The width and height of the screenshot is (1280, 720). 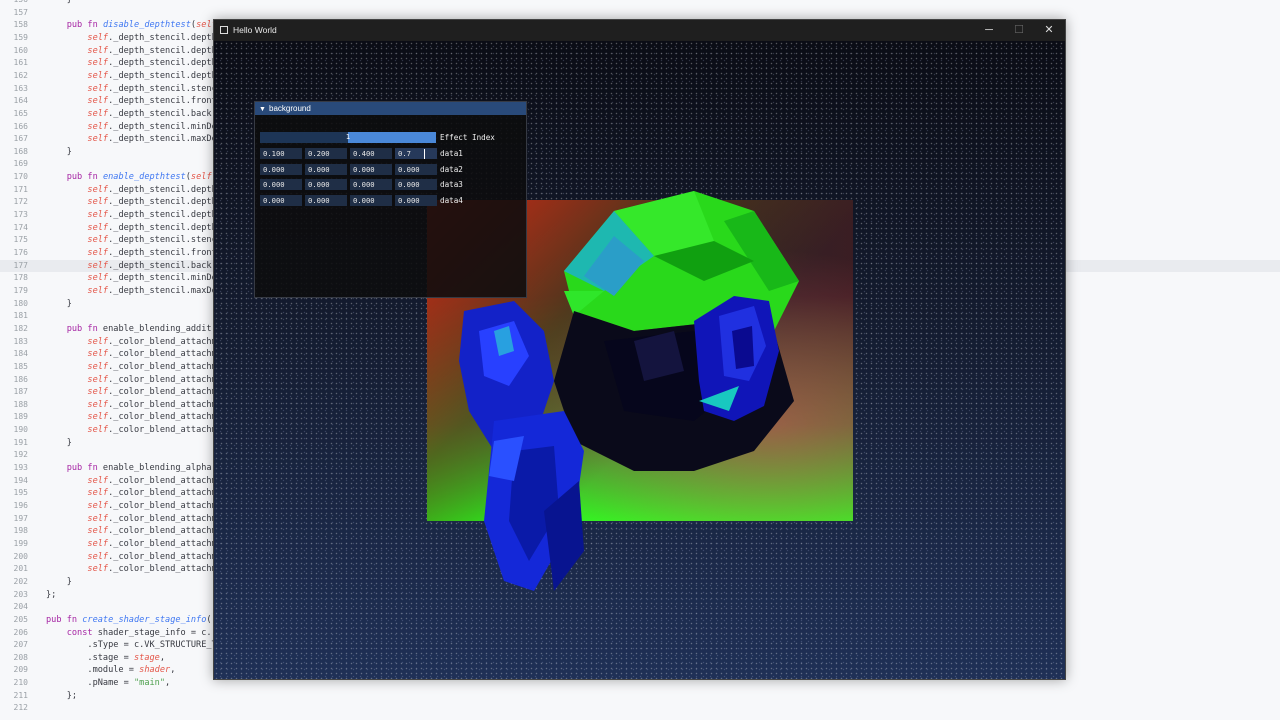 What do you see at coordinates (20, 290) in the screenshot?
I see `line-number: 179` at bounding box center [20, 290].